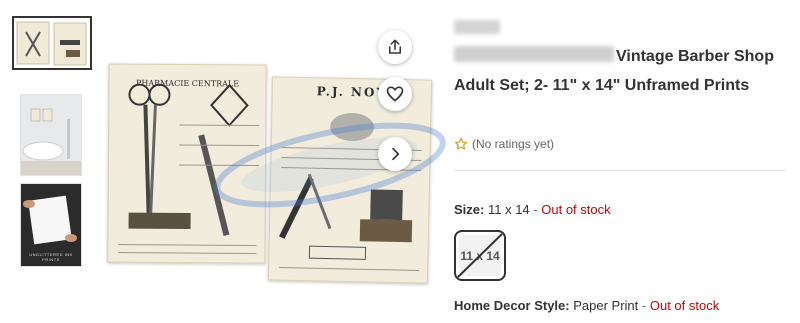 The width and height of the screenshot is (800, 323). What do you see at coordinates (469, 209) in the screenshot?
I see `size-label: Size:` at bounding box center [469, 209].